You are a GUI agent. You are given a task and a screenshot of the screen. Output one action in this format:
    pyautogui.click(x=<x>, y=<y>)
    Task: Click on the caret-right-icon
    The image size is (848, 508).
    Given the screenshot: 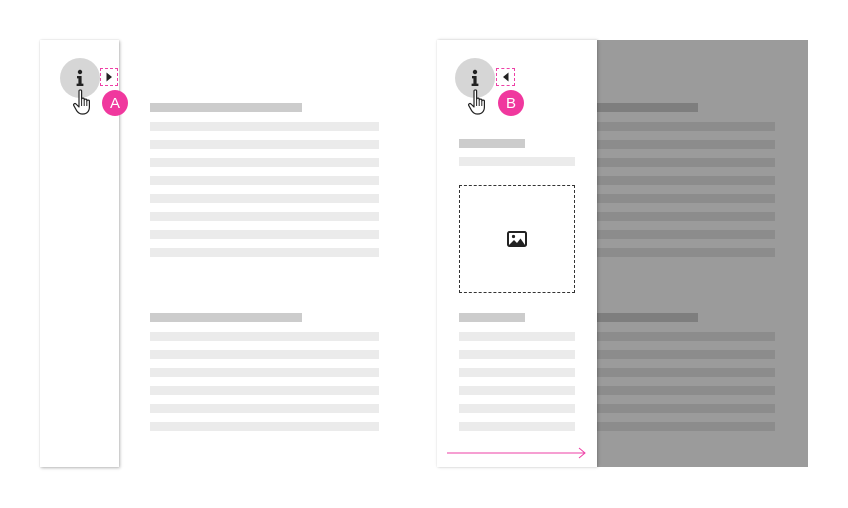 What is the action you would take?
    pyautogui.click(x=109, y=77)
    